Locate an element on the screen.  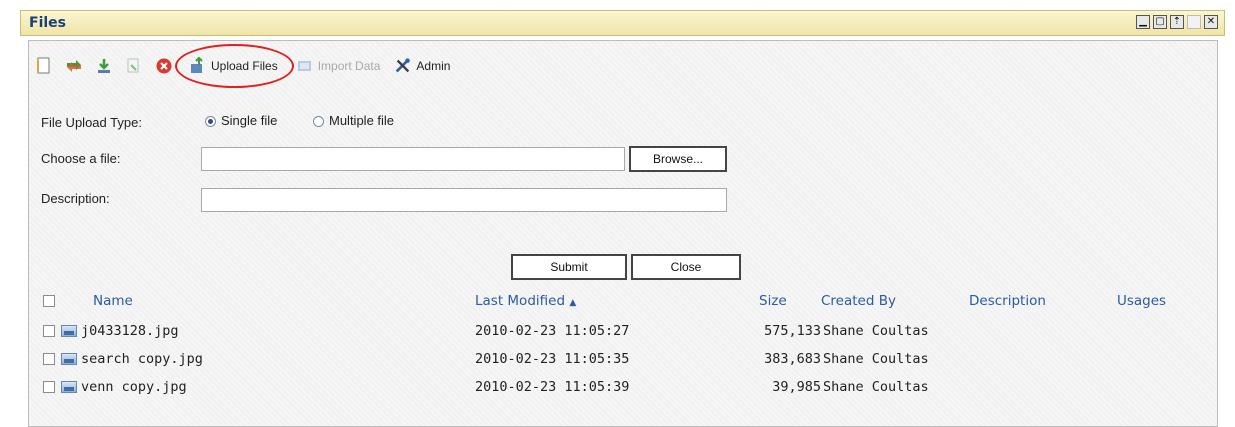
name-column-header: Name is located at coordinates (113, 301).